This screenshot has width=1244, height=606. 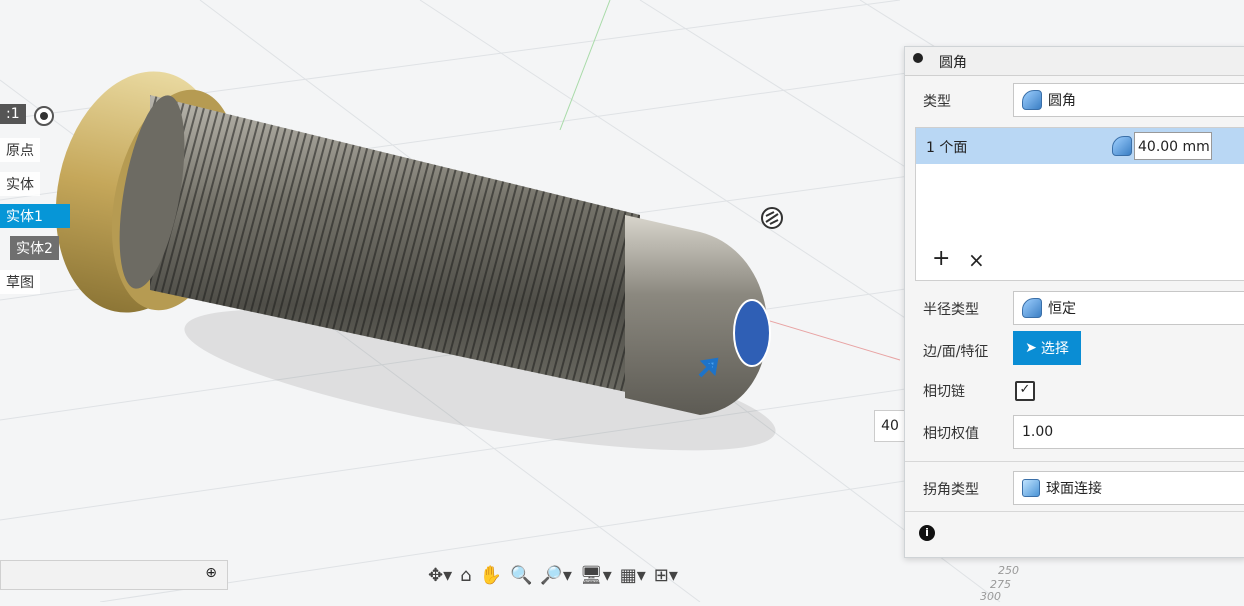 I want to click on grid-label-300: 300, so click(x=990, y=596).